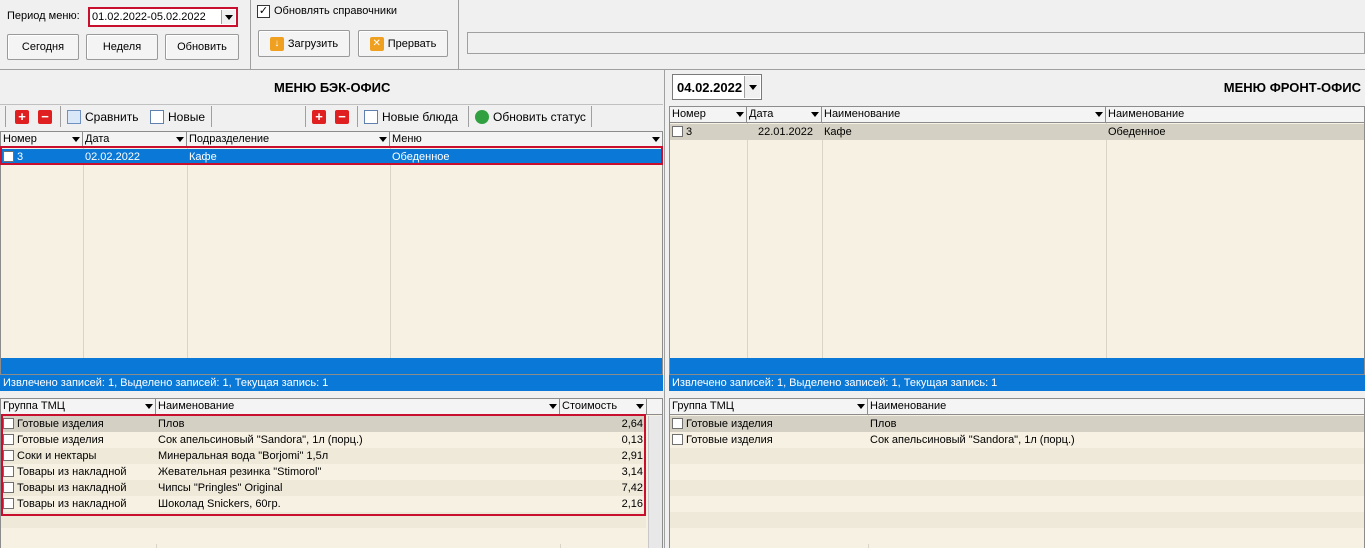 The width and height of the screenshot is (1365, 548). Describe the element at coordinates (526, 140) in the screenshot. I see `column-header-menu: Меню` at that location.